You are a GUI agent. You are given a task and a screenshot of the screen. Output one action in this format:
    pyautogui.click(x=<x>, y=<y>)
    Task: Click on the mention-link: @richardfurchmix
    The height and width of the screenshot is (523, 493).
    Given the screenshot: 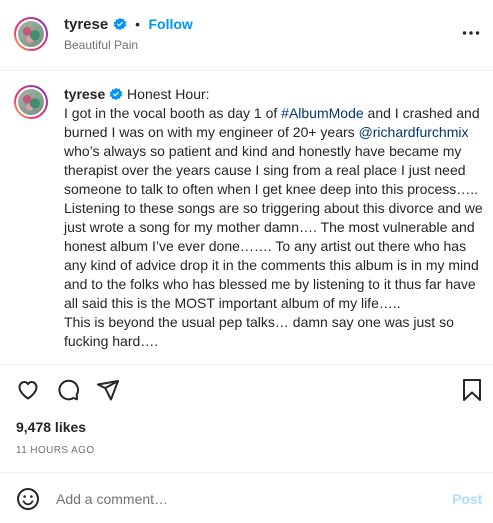 What is the action you would take?
    pyautogui.click(x=414, y=132)
    